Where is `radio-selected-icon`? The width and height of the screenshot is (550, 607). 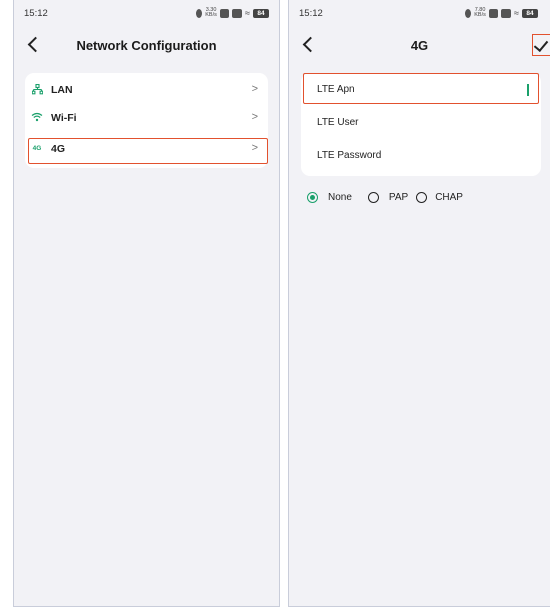 radio-selected-icon is located at coordinates (312, 197).